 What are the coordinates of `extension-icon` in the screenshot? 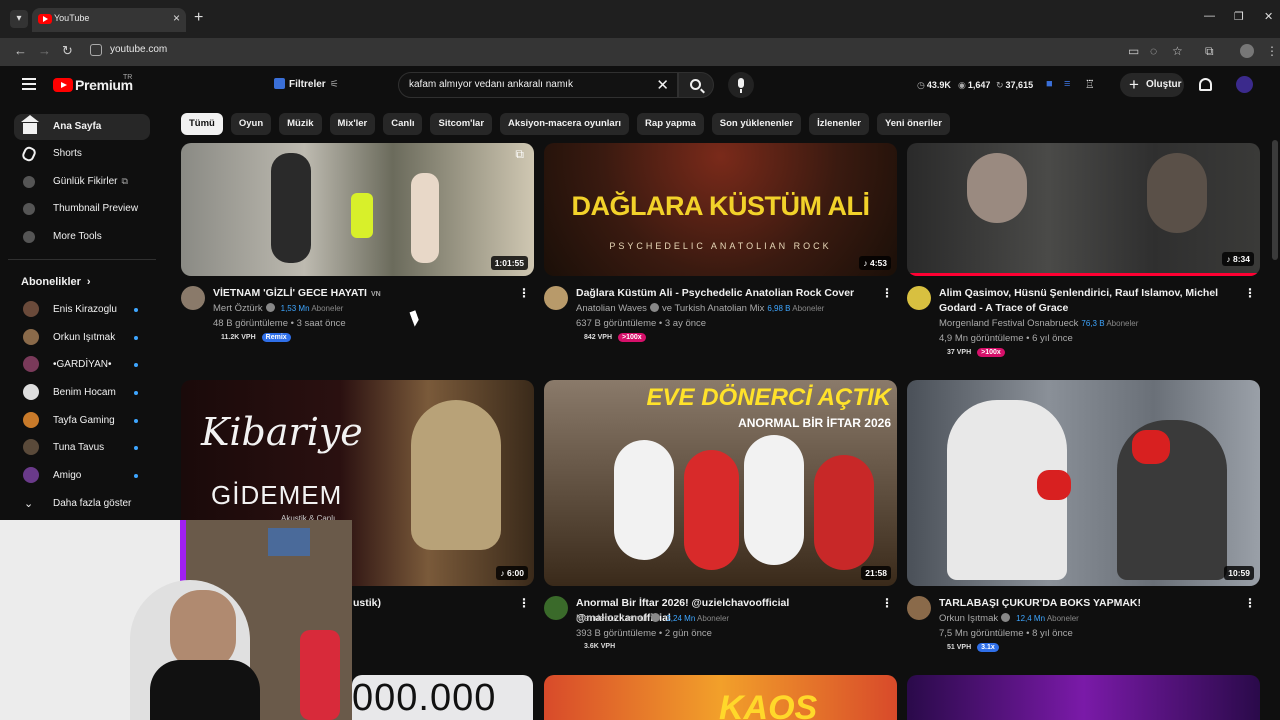 It's located at (29, 237).